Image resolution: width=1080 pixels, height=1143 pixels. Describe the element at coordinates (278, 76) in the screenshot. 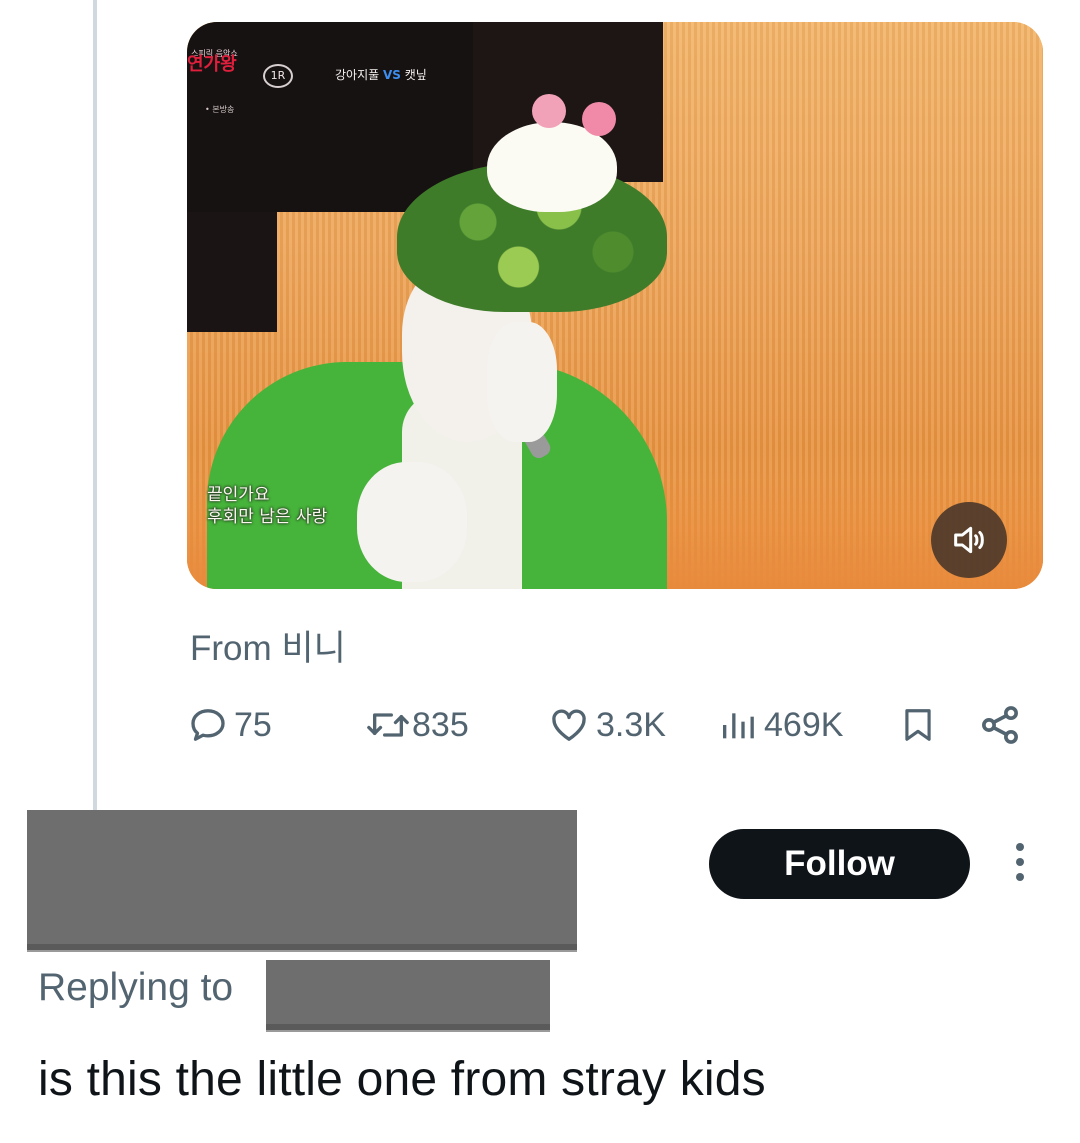

I see `round-badge: 1R` at that location.